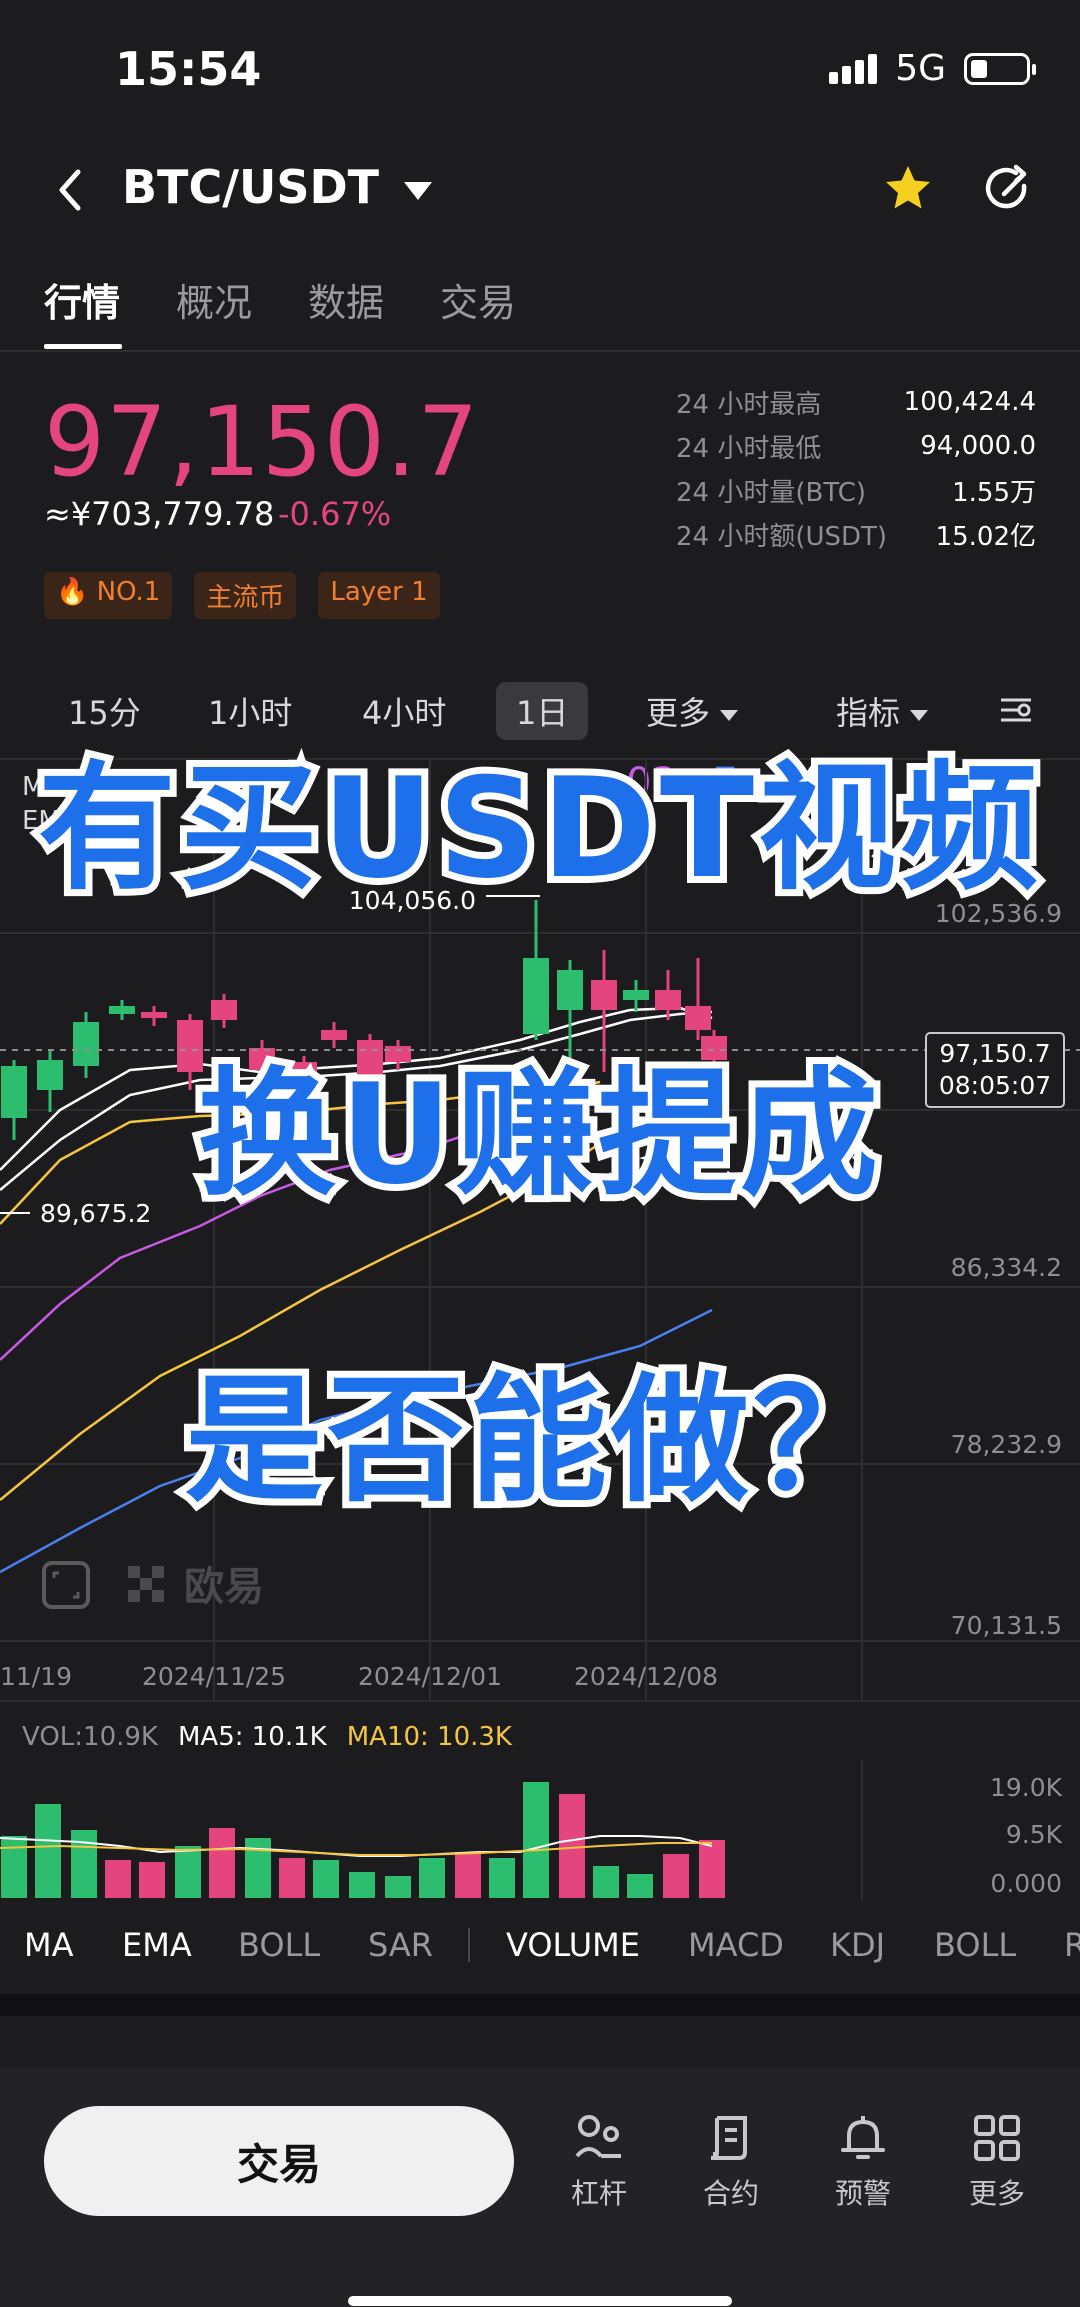 The height and width of the screenshot is (2307, 1080). I want to click on overlay-line-1: 有买USDT视频, so click(538, 828).